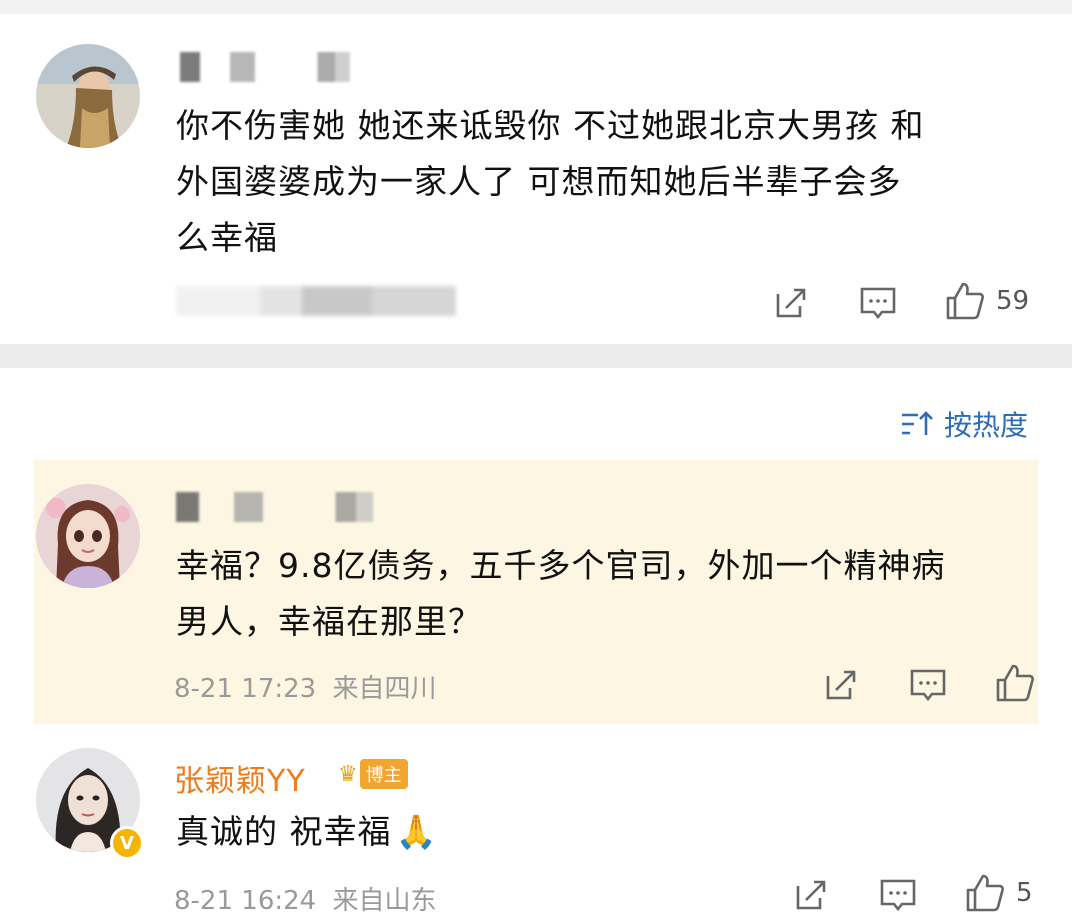 The height and width of the screenshot is (920, 1072). Describe the element at coordinates (384, 689) in the screenshot. I see `location: 来自四川` at that location.